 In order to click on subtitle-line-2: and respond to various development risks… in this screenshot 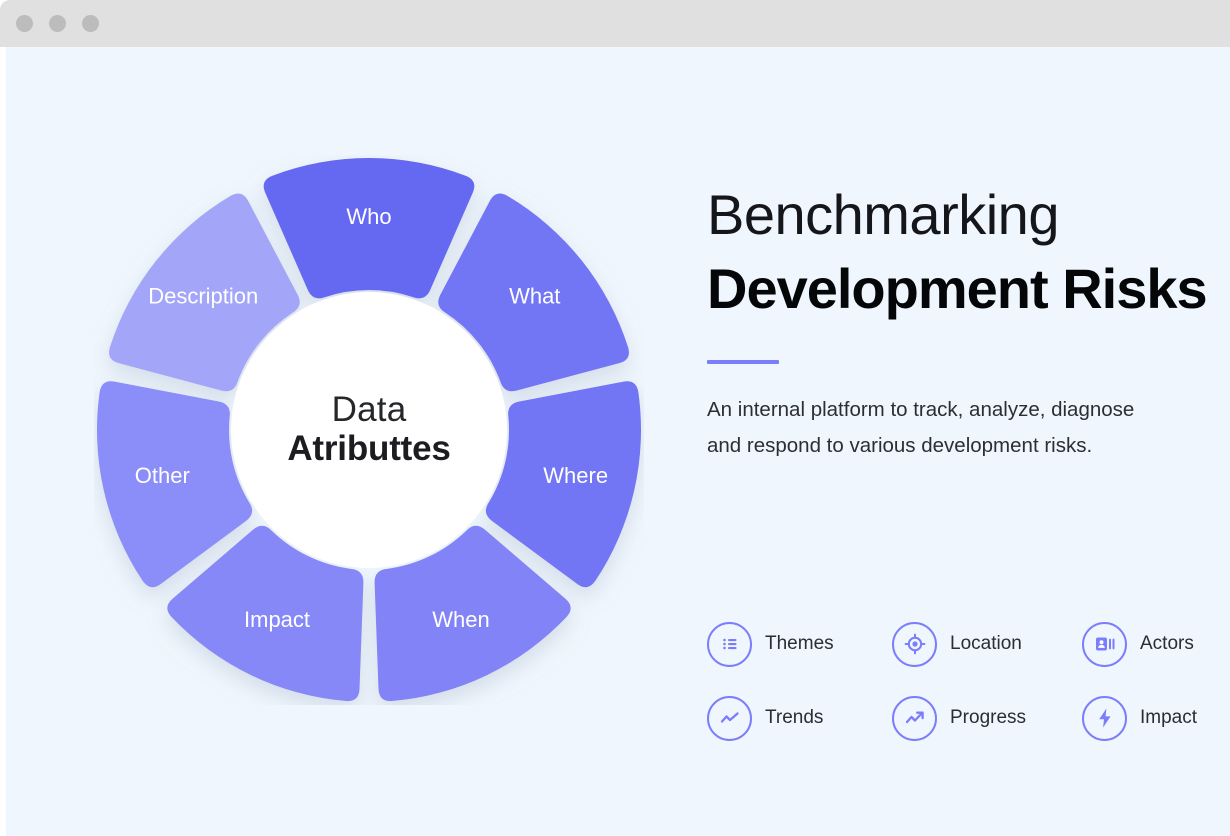, I will do `click(900, 446)`.